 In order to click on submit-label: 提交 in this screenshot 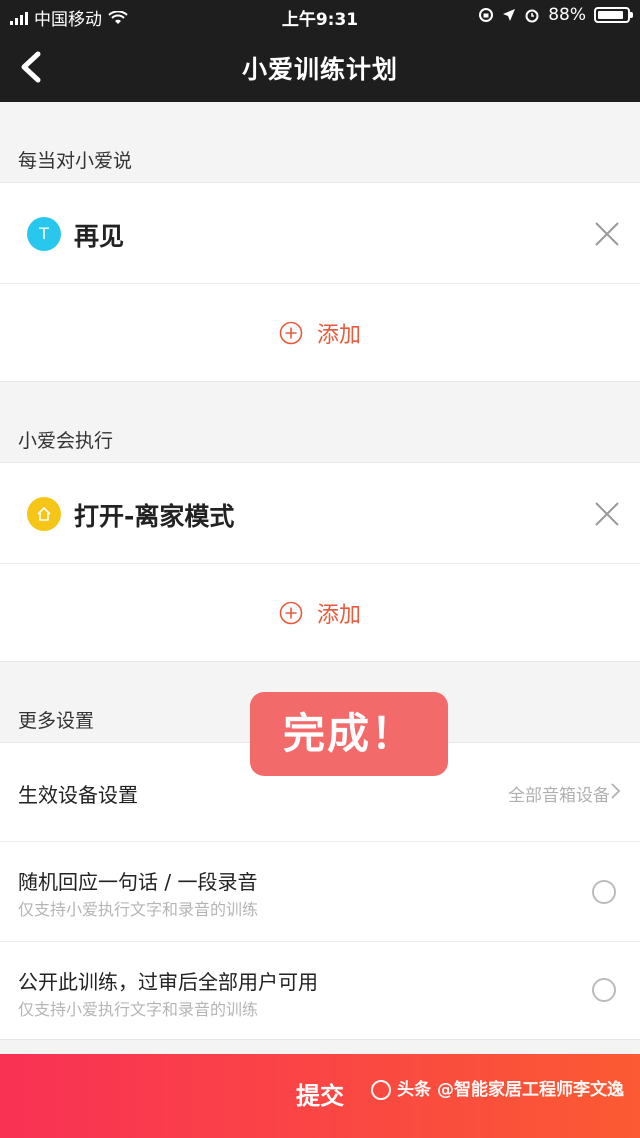, I will do `click(320, 1096)`.